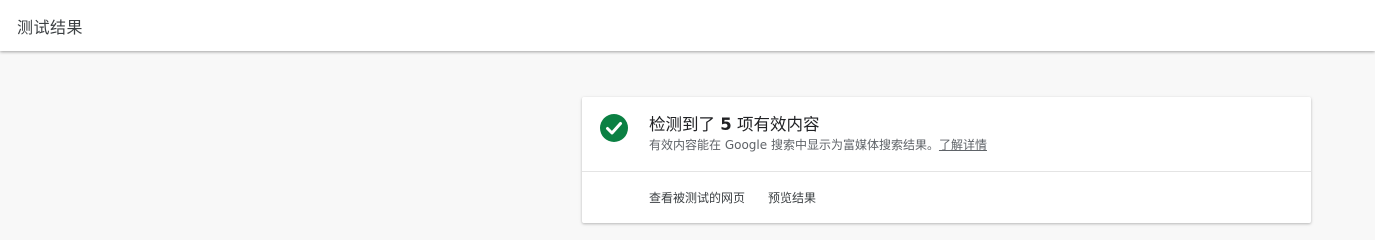 The height and width of the screenshot is (240, 1375). I want to click on divider, so click(946, 171).